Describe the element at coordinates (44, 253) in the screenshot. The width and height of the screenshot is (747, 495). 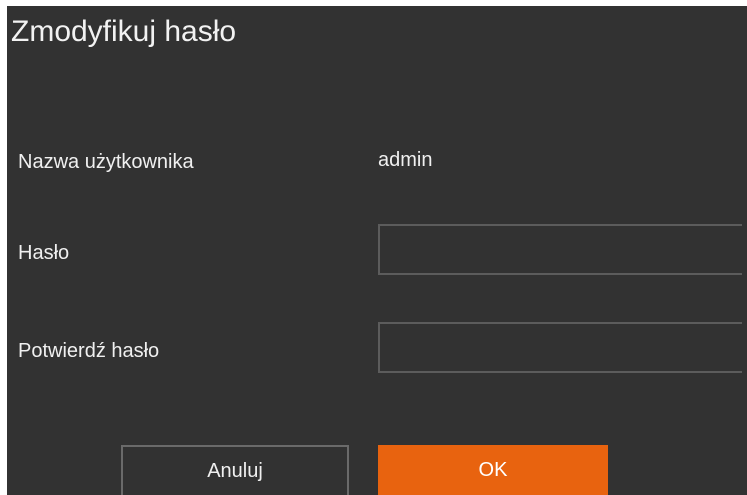
I see `password-label: Hasło` at that location.